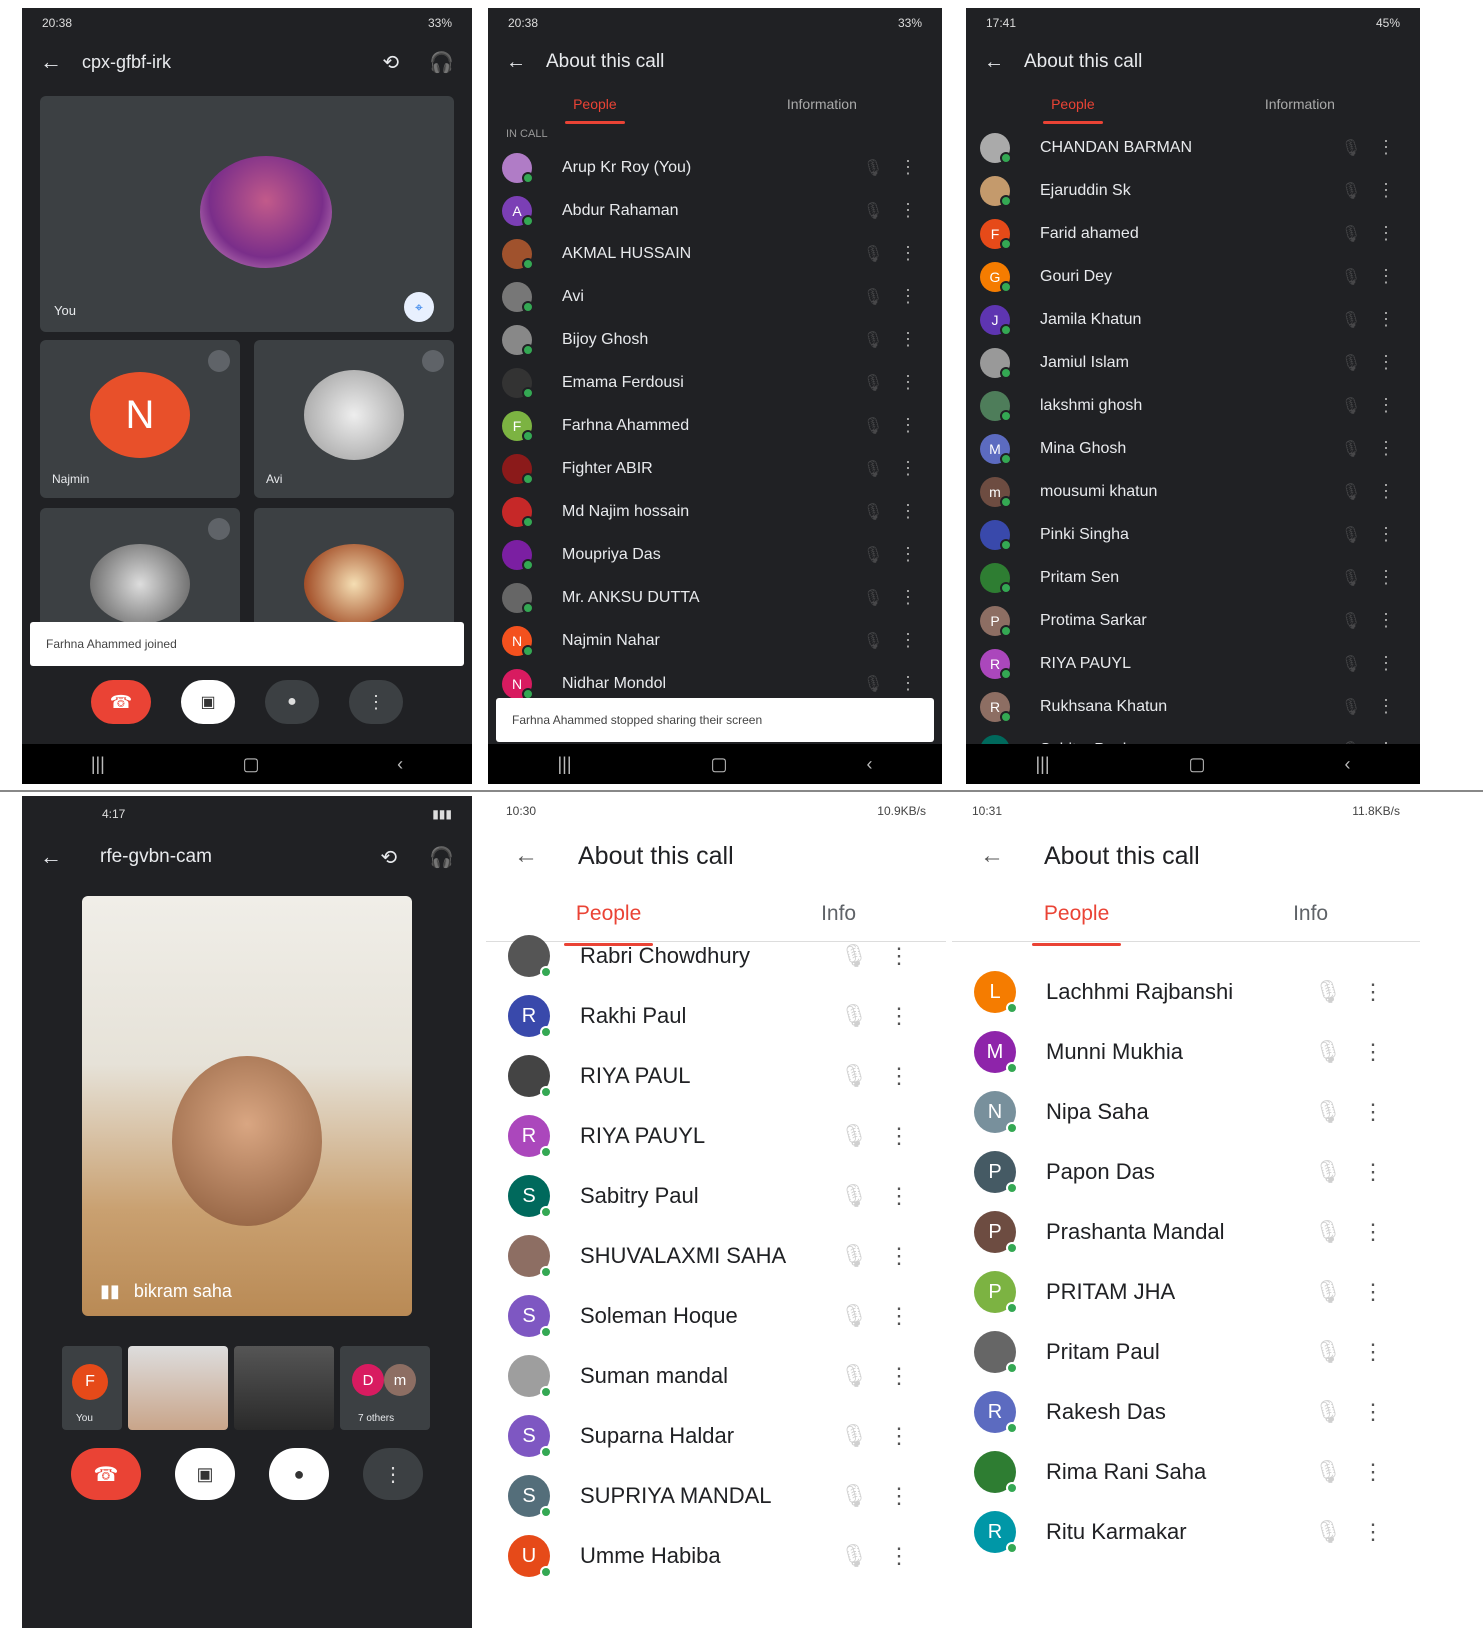 This screenshot has width=1483, height=1628. What do you see at coordinates (1193, 534) in the screenshot?
I see `participant-row: Pinki Singha 🎙 ⋮` at bounding box center [1193, 534].